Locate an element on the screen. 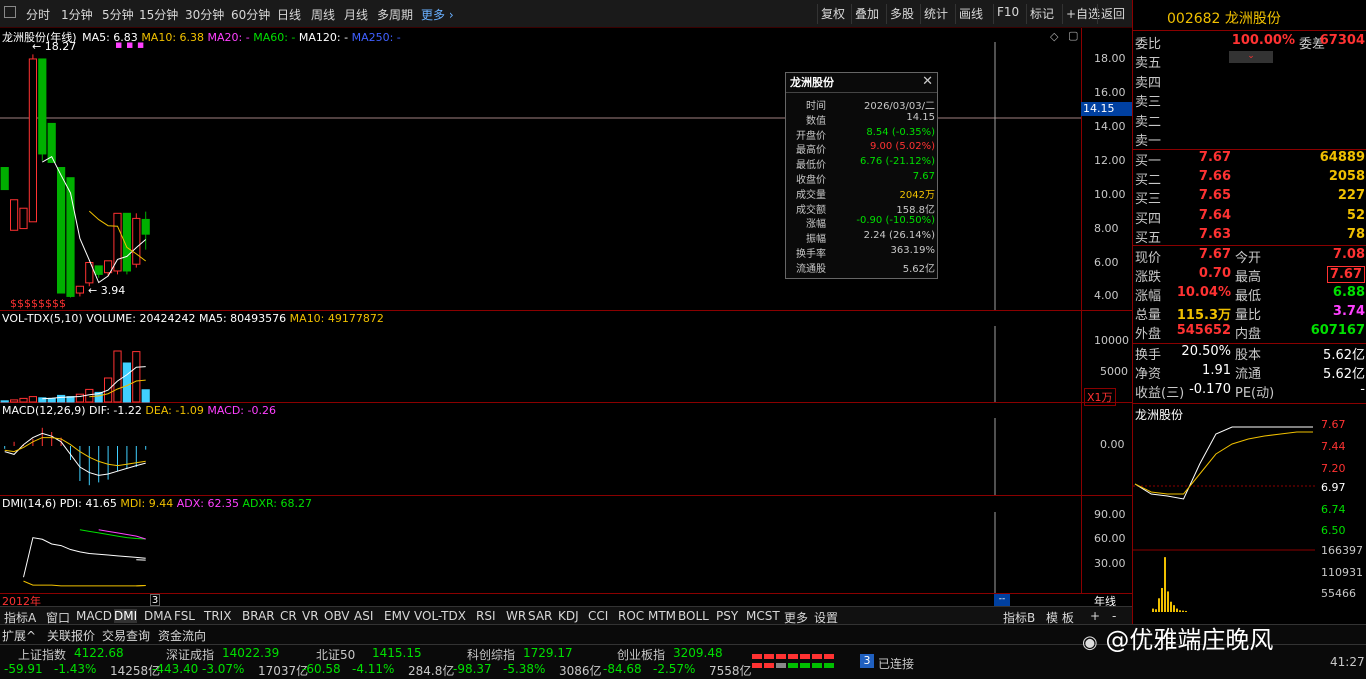  event-markers: $$$$$$$$ is located at coordinates (38, 303).